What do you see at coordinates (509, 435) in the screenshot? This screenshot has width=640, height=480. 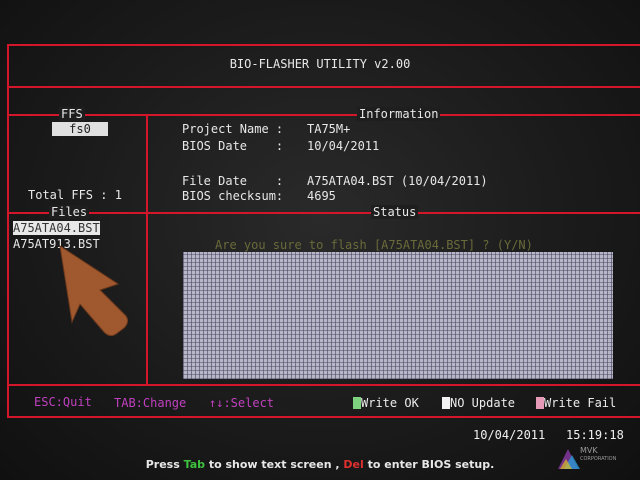 I see `current-date: 10/04/2011` at bounding box center [509, 435].